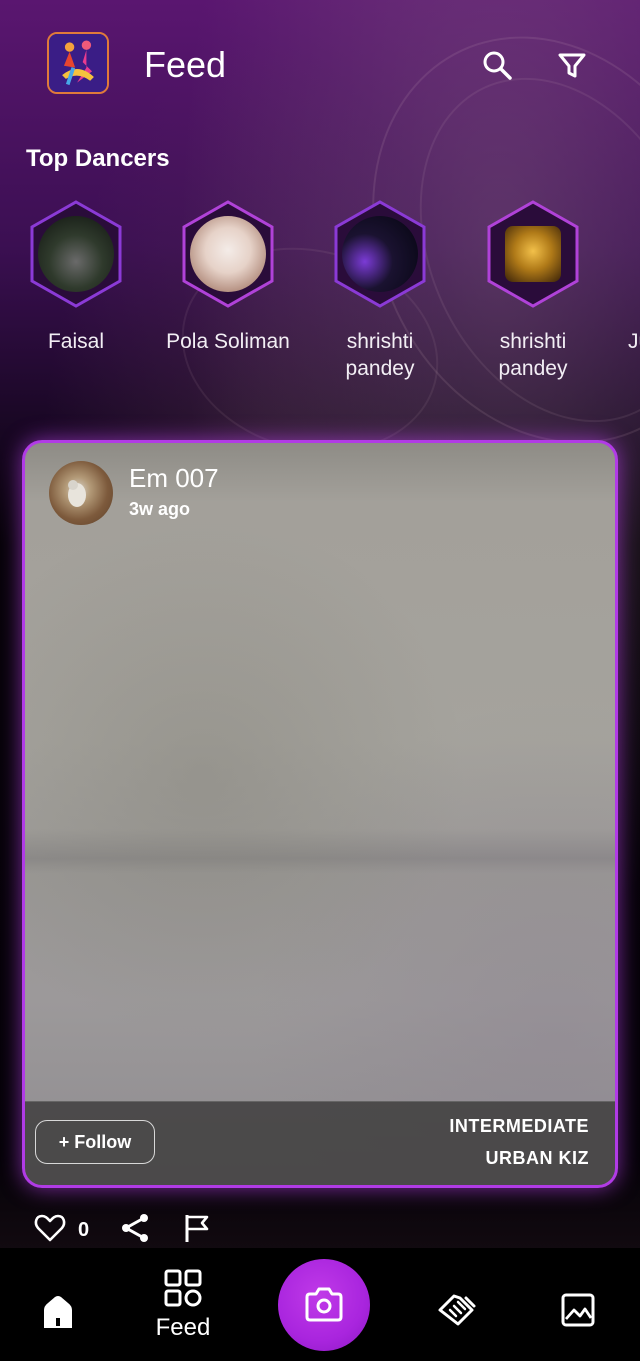 This screenshot has width=640, height=1361. What do you see at coordinates (183, 1327) in the screenshot?
I see `nav-feed-label: Feed` at bounding box center [183, 1327].